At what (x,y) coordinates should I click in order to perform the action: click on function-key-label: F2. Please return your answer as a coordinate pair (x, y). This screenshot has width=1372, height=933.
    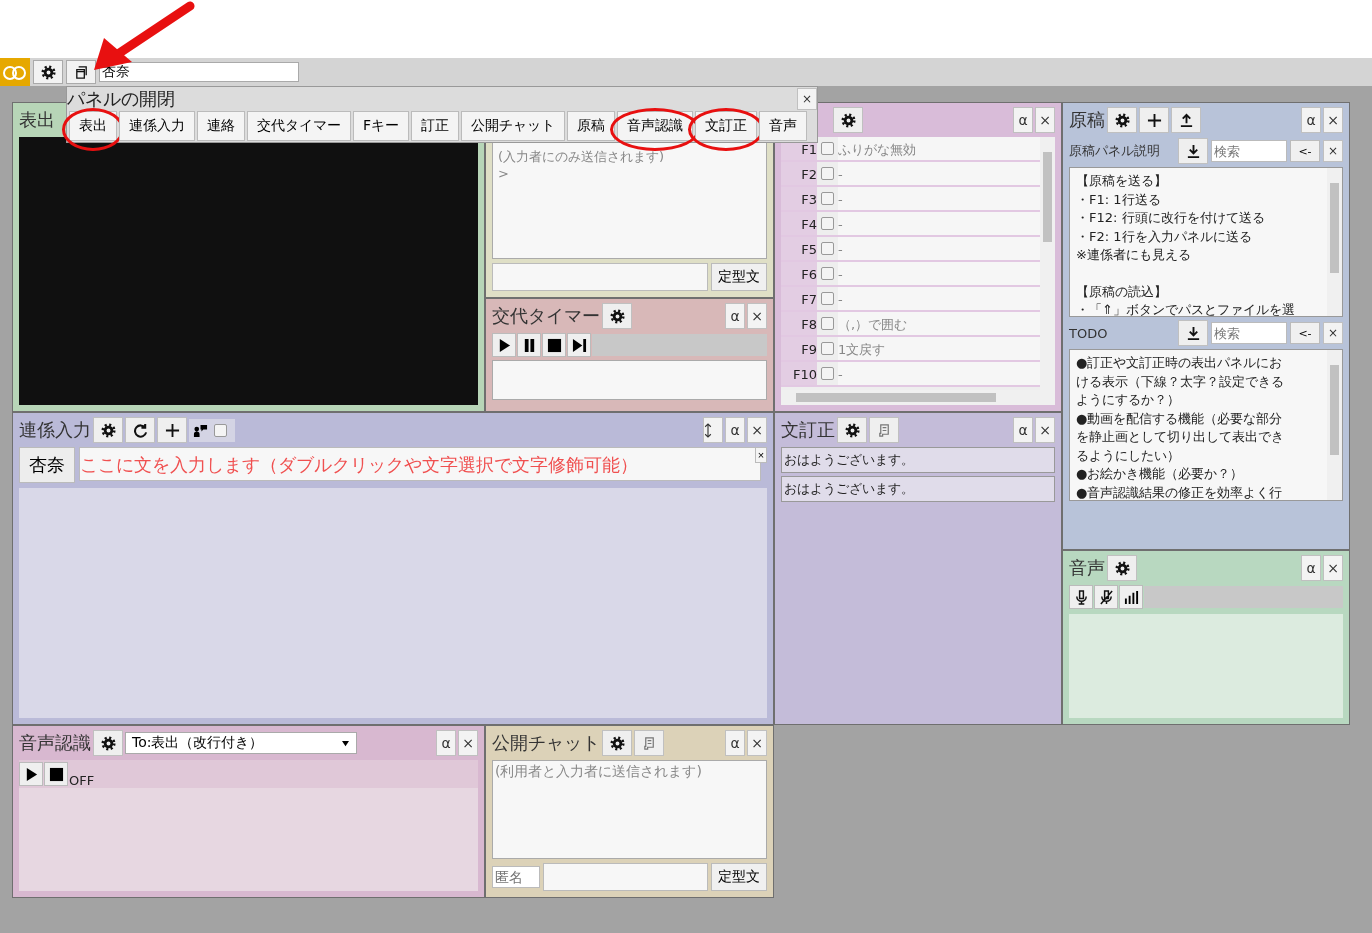
    Looking at the image, I should click on (799, 173).